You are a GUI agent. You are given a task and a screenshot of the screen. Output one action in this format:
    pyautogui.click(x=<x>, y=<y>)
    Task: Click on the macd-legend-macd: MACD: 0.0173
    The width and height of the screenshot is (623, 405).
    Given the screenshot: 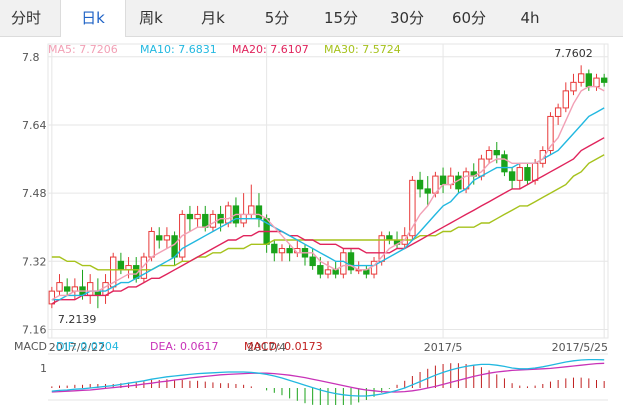 What is the action you would take?
    pyautogui.click(x=283, y=346)
    